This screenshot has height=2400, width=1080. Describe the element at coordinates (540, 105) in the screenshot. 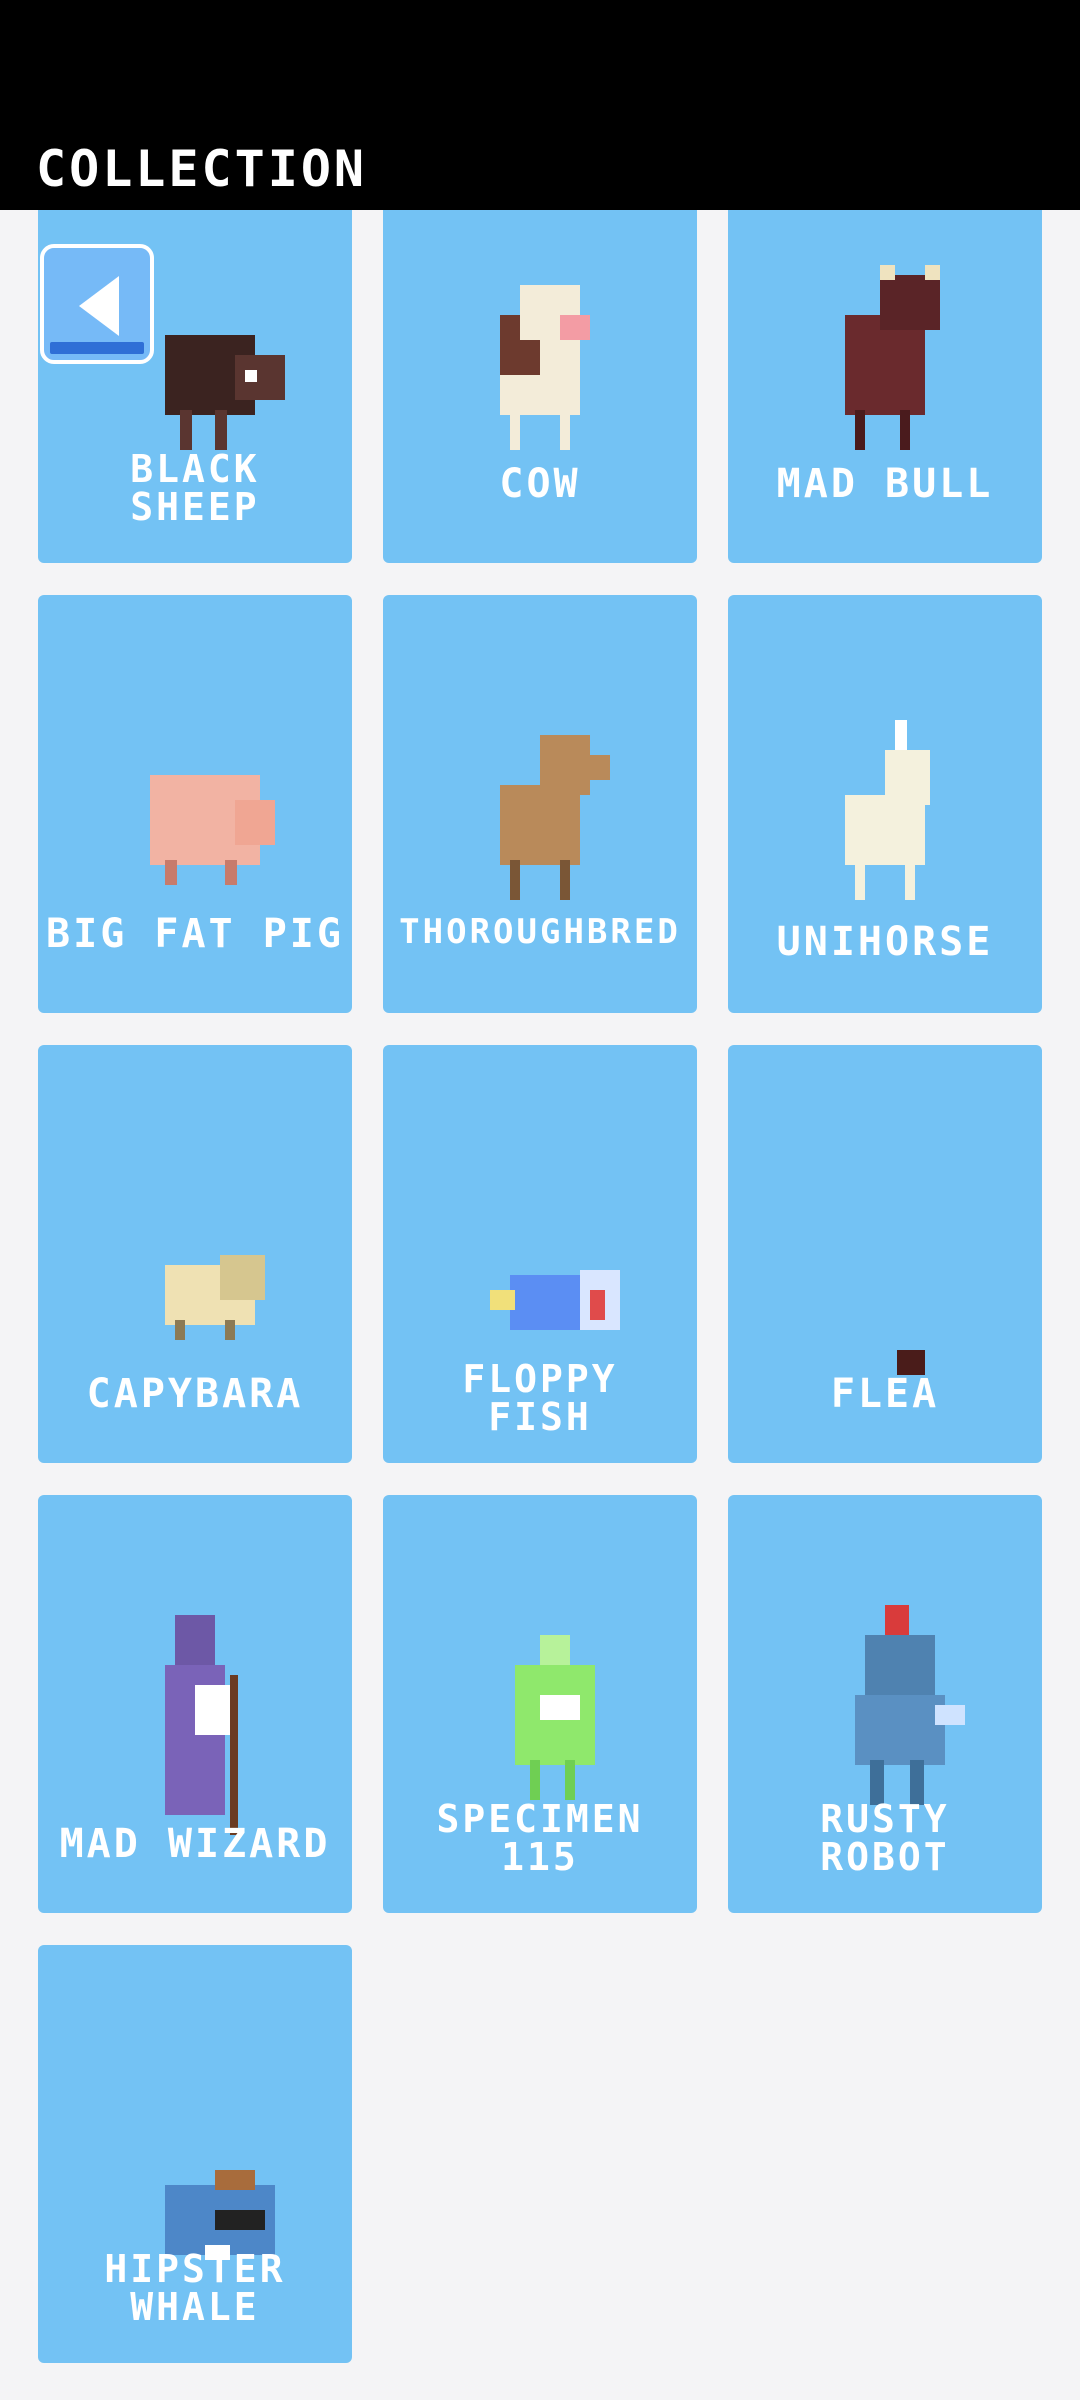

I see `app-header: COLLECTION` at that location.